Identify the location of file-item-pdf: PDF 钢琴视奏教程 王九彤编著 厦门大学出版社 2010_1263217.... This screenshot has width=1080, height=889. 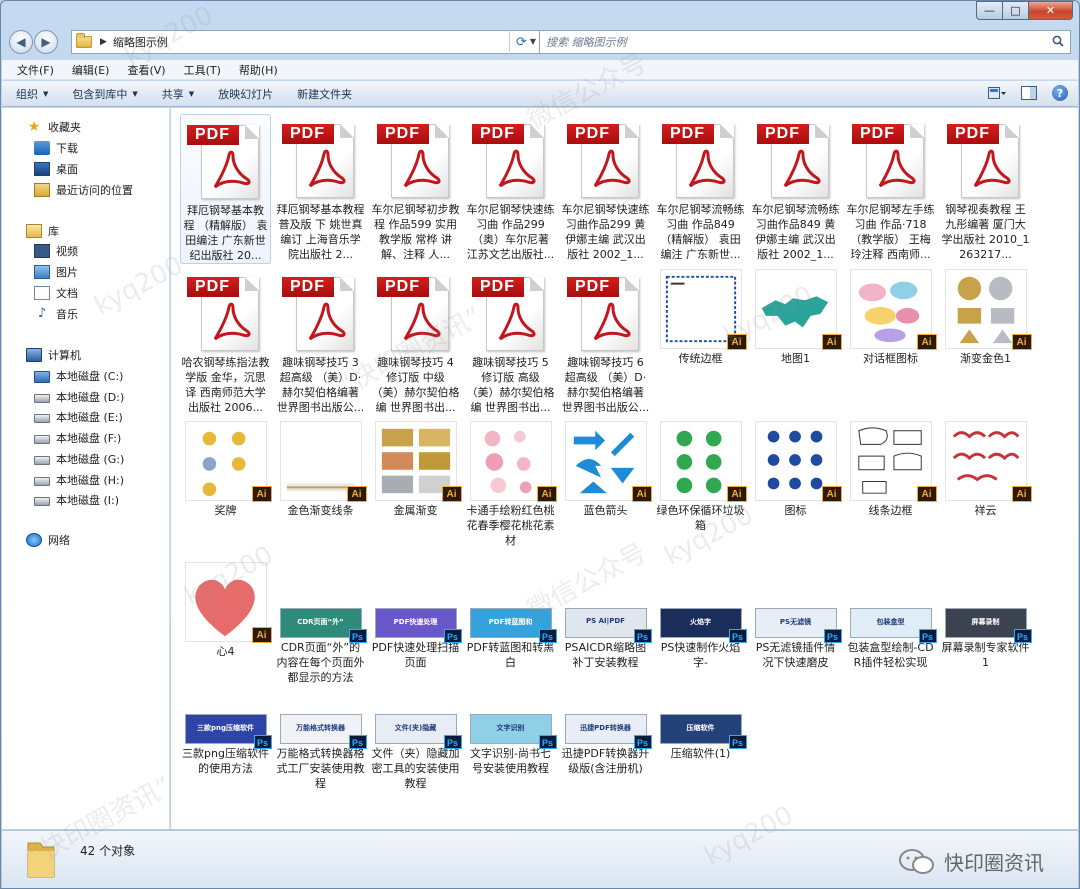
(985, 188).